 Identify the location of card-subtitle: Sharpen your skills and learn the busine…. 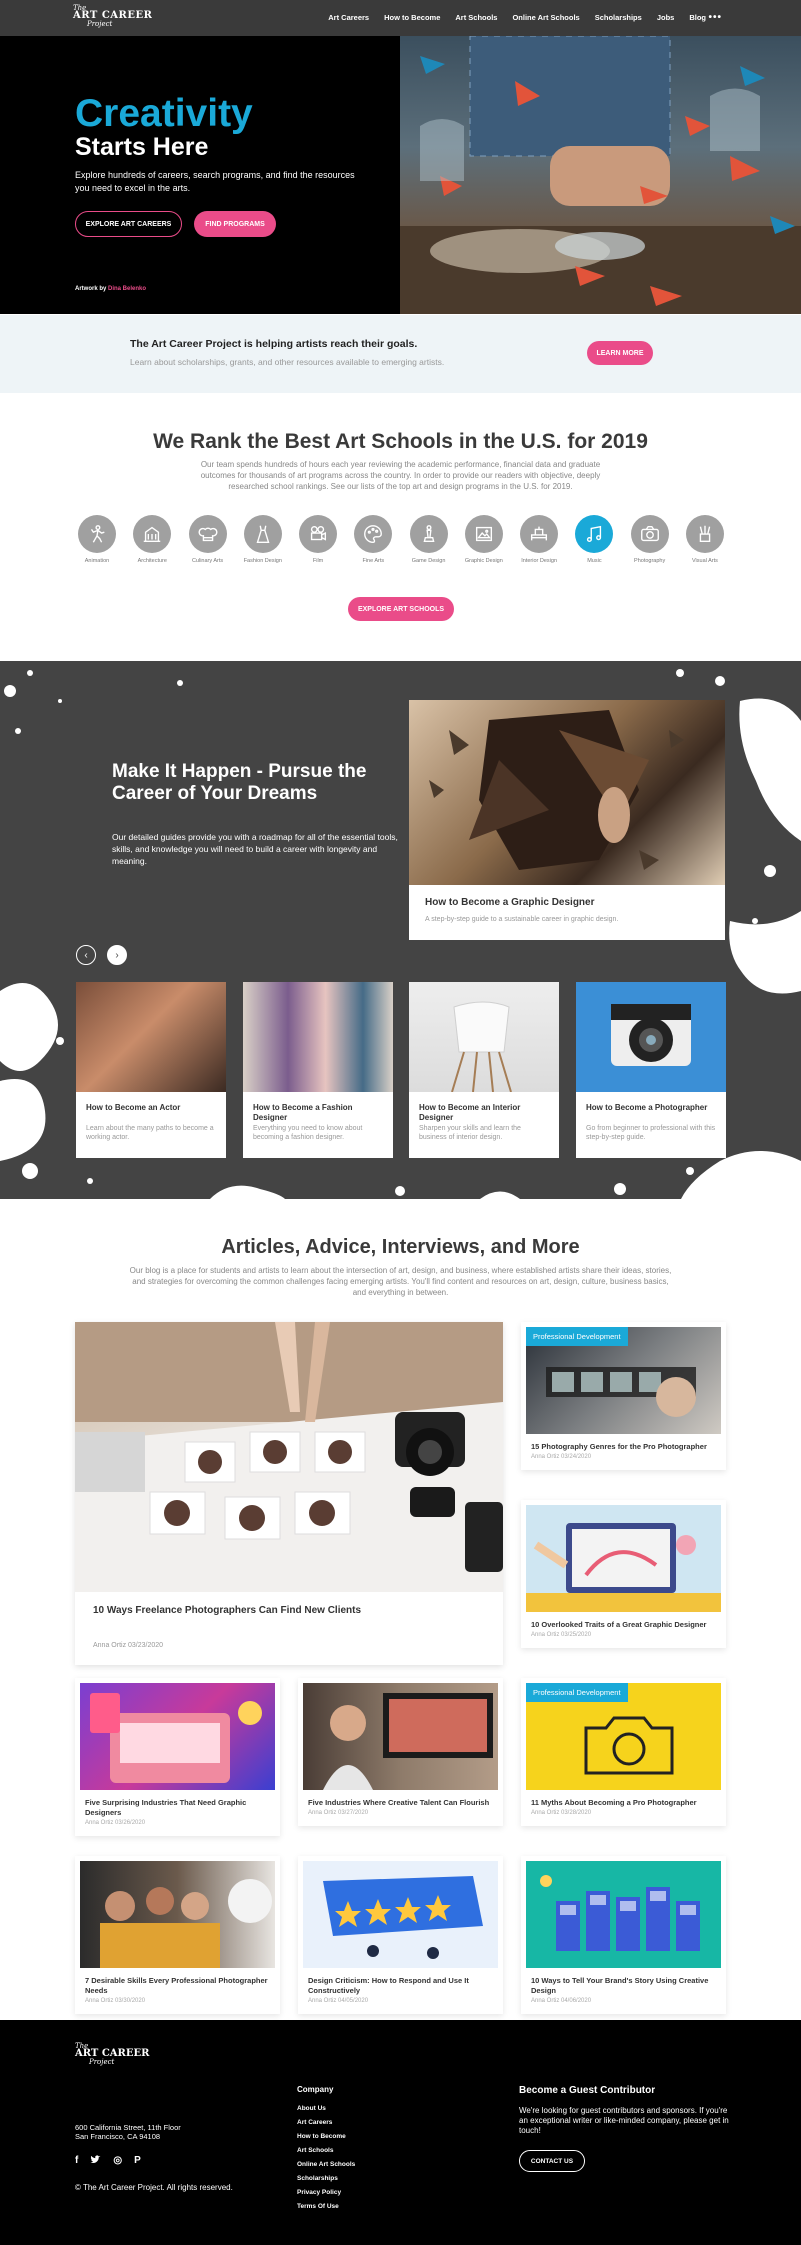
(470, 1133).